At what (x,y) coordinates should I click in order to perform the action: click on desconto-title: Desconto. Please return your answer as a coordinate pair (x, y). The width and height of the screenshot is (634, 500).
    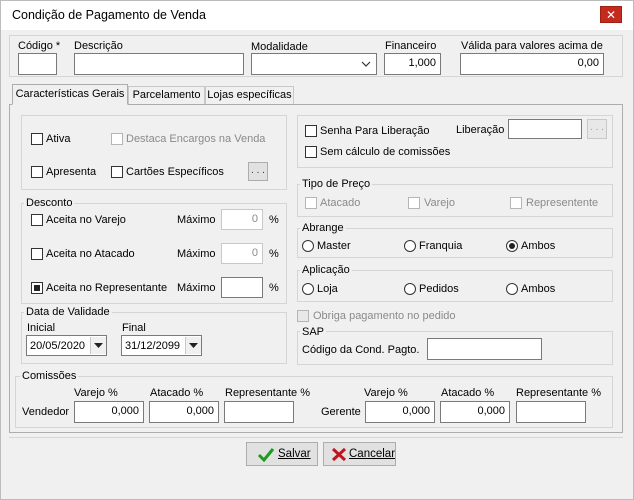
    Looking at the image, I should click on (49, 203).